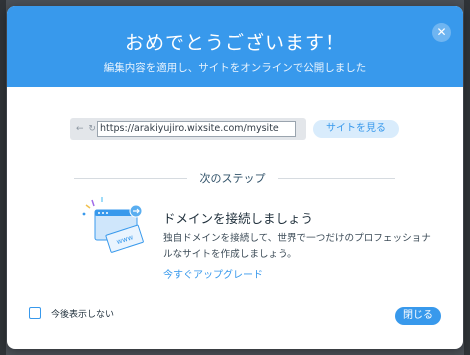  What do you see at coordinates (213, 273) in the screenshot?
I see `upgrade-now-link: 今すぐアップグレード` at bounding box center [213, 273].